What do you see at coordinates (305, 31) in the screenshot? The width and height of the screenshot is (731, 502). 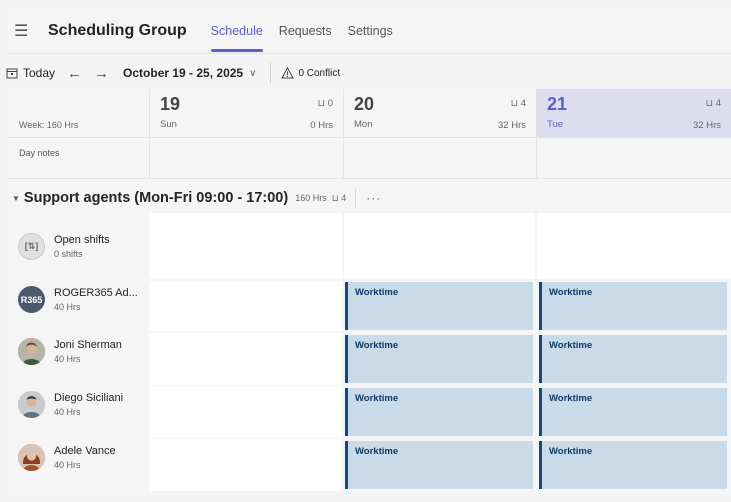 I see `tab-requests: Requests` at bounding box center [305, 31].